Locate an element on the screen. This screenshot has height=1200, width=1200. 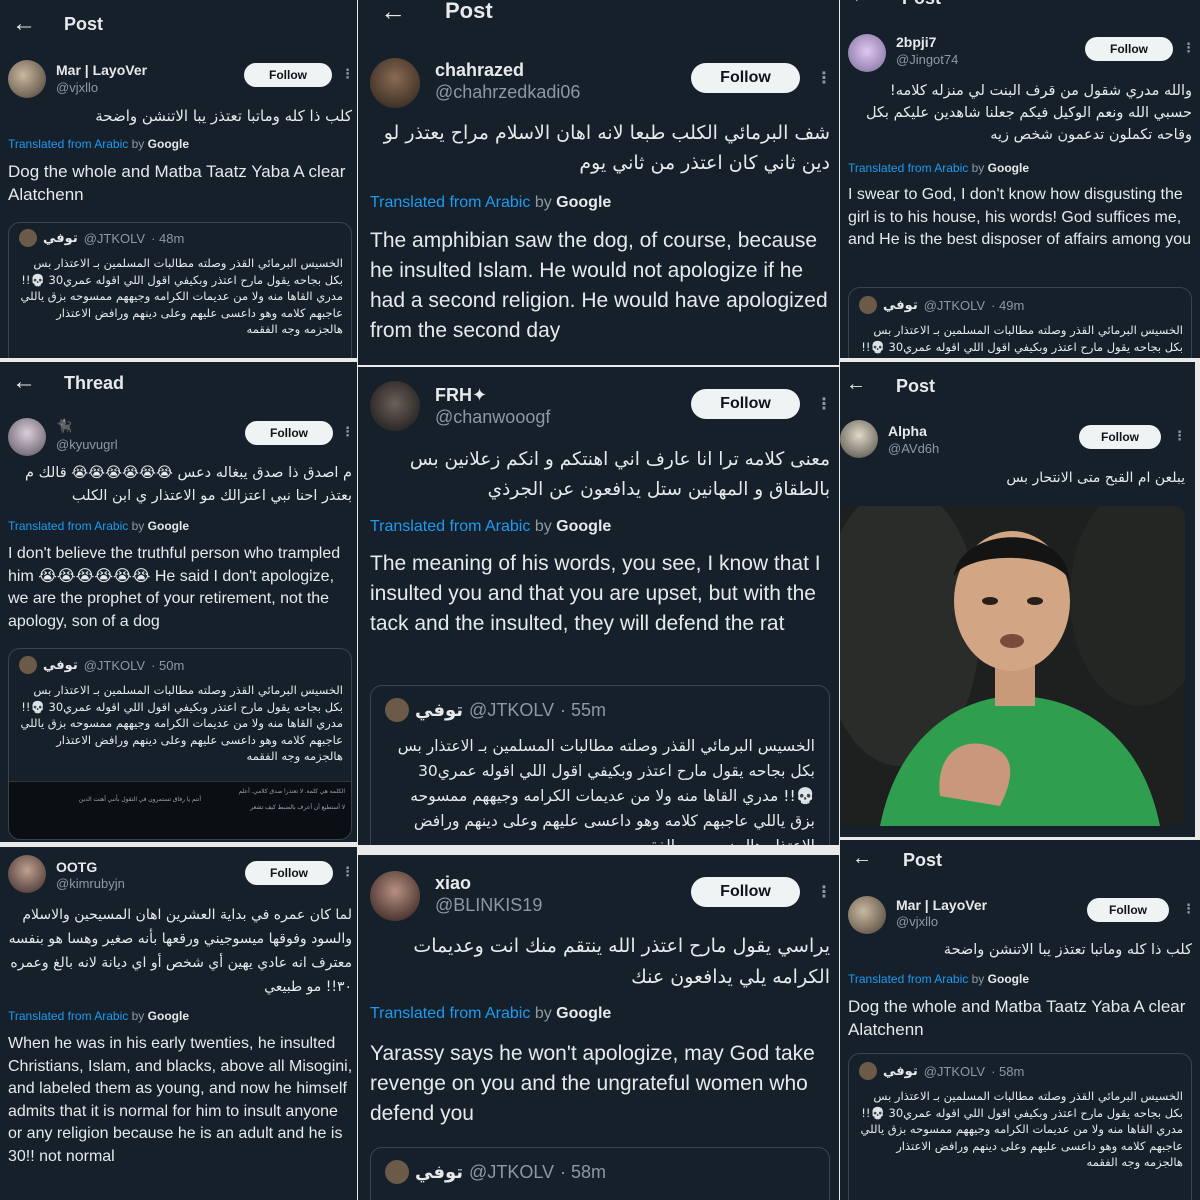
user-handle: @BLINKIS19 is located at coordinates (488, 905).